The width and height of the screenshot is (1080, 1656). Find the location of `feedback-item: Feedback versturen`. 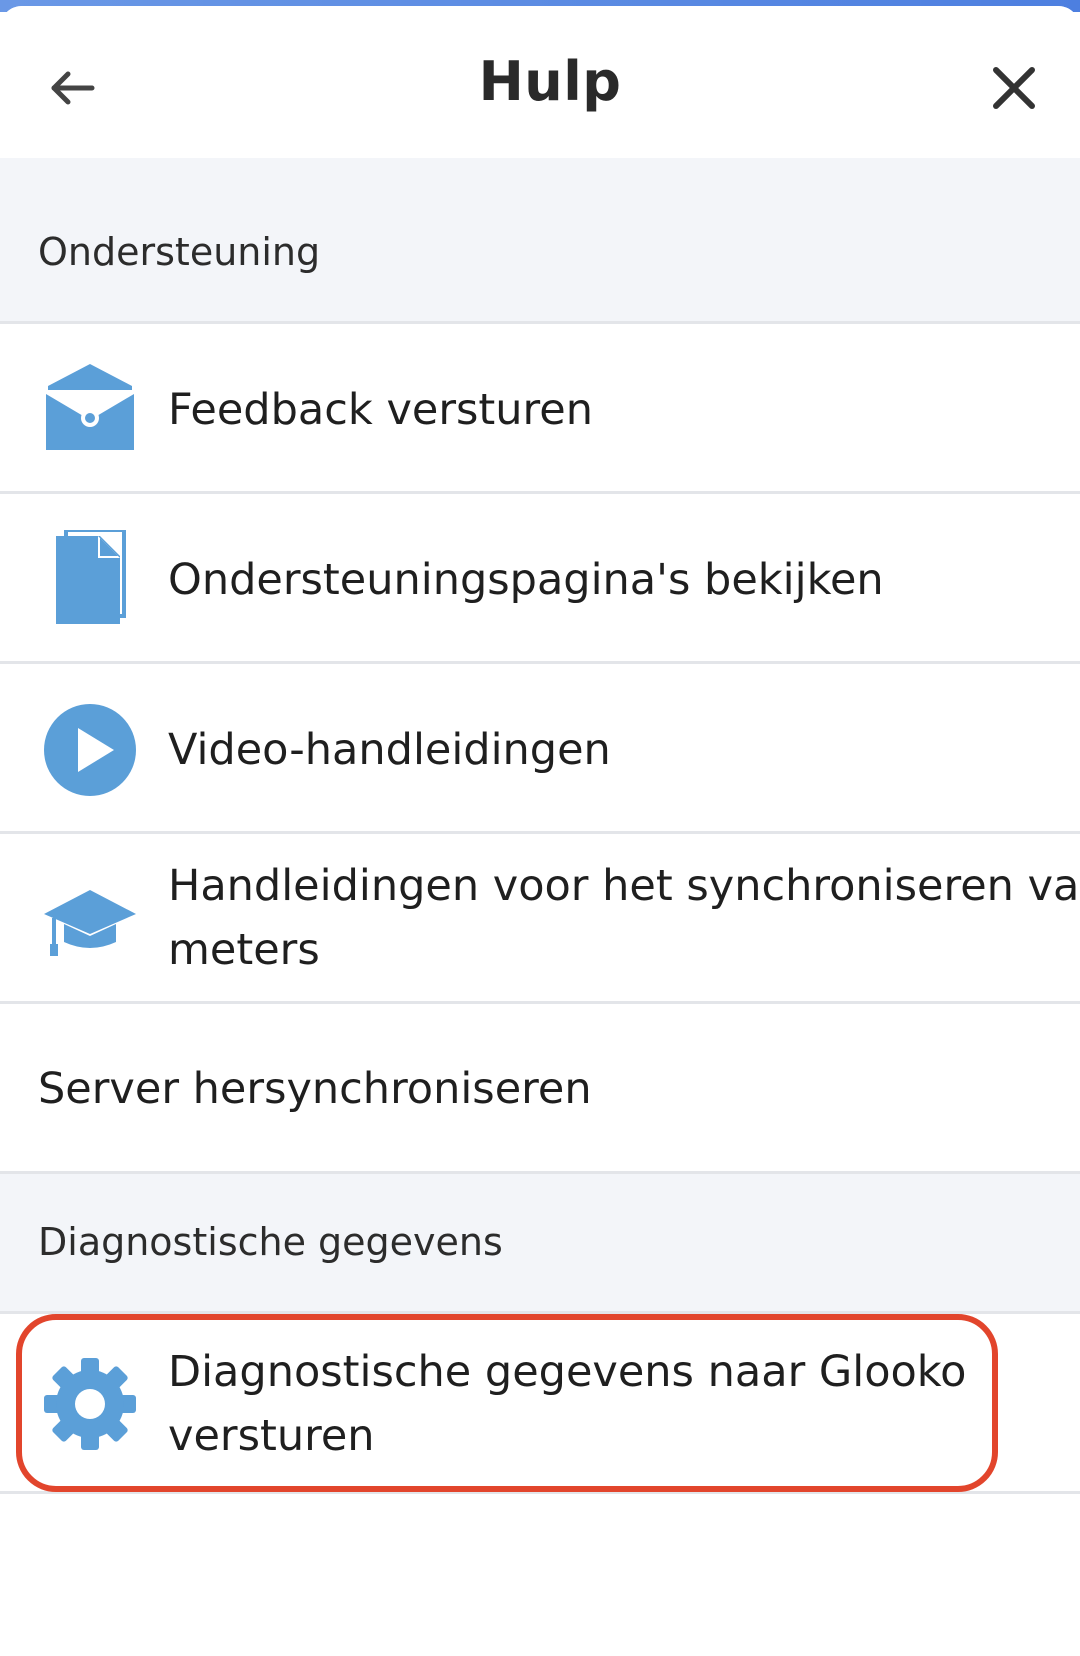

feedback-item: Feedback versturen is located at coordinates (540, 409).